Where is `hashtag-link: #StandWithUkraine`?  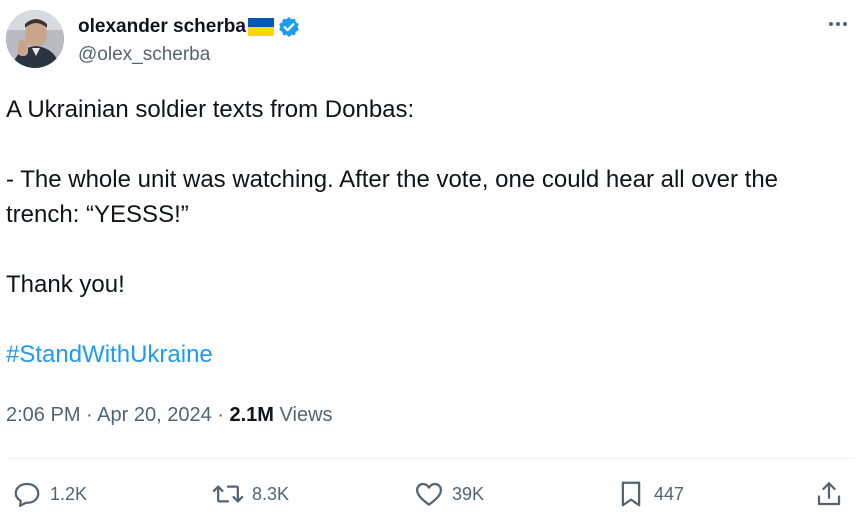 hashtag-link: #StandWithUkraine is located at coordinates (109, 354).